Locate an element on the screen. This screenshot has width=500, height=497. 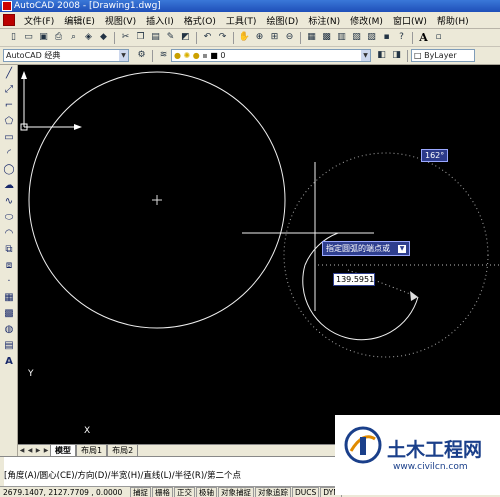
menu-window: 窗口(W) is located at coordinates (410, 20).